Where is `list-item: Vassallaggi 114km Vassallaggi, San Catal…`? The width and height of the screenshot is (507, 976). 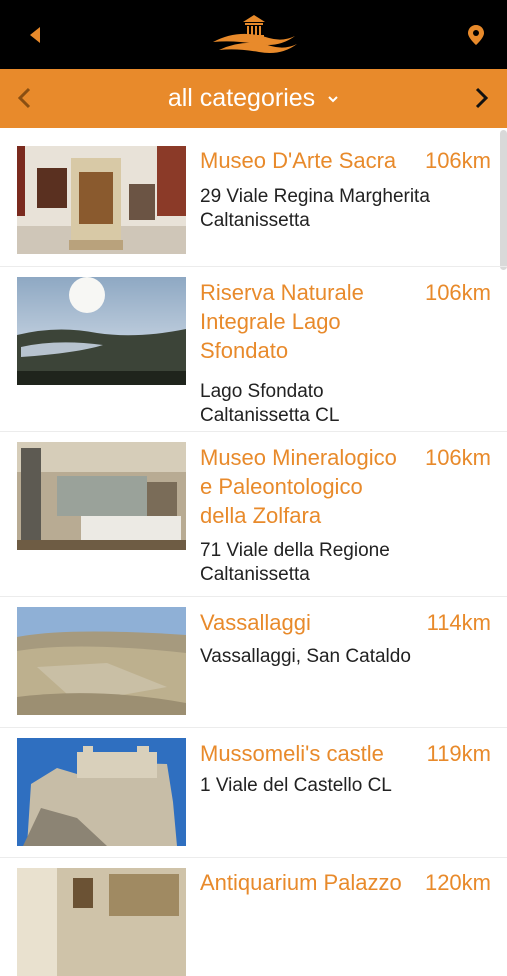 list-item: Vassallaggi 114km Vassallaggi, San Catal… is located at coordinates (253, 662).